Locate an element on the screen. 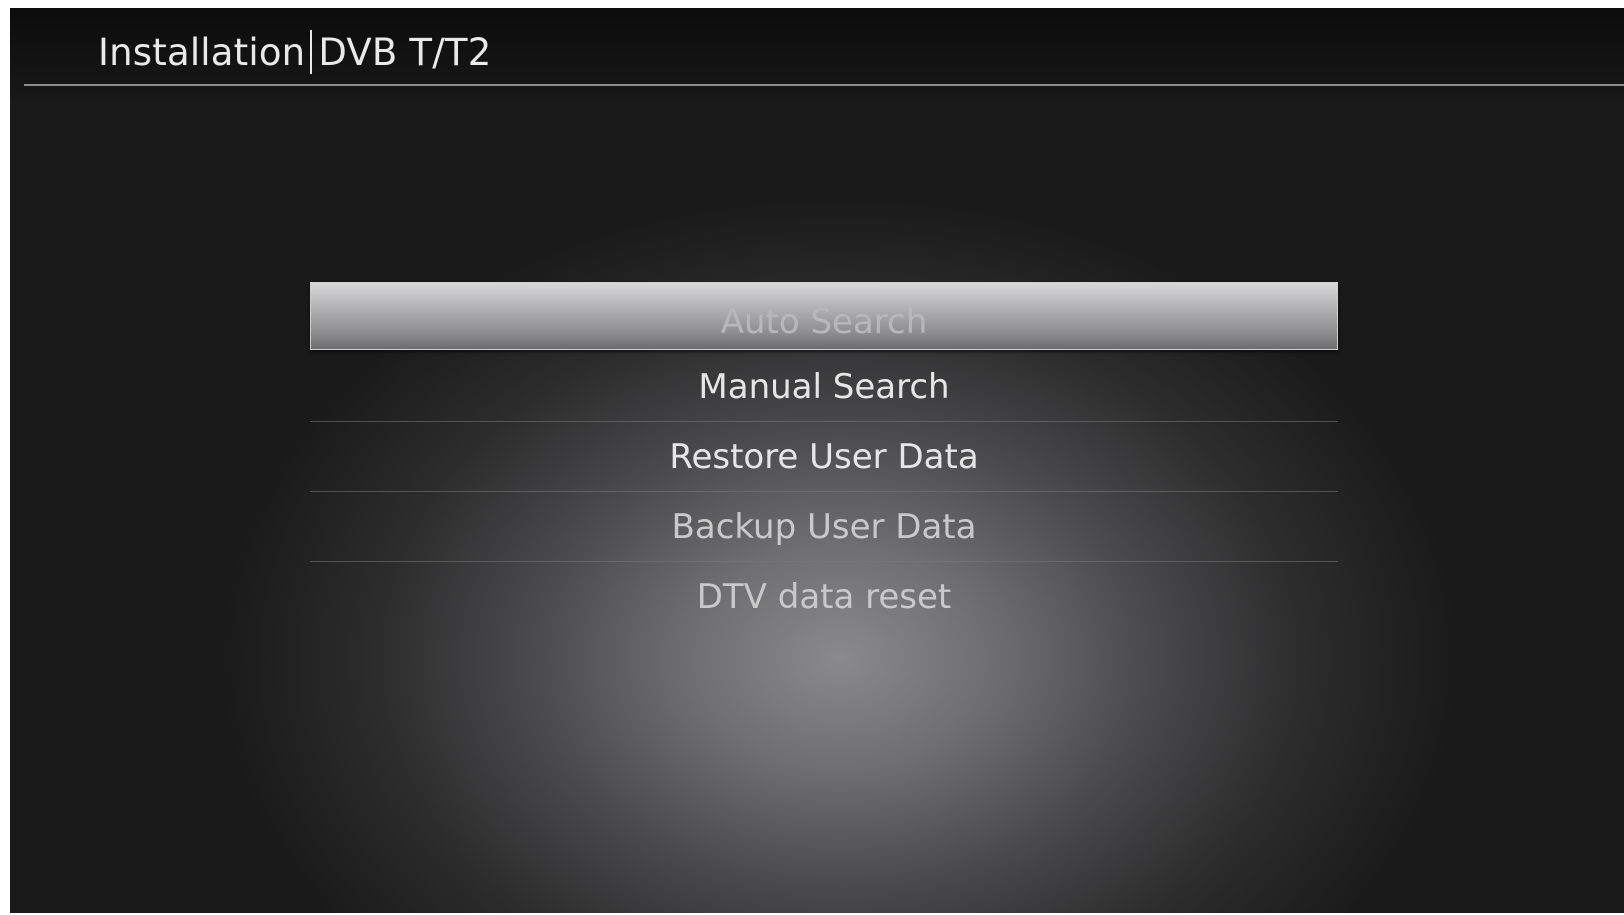  menu-item-label: Restore User Data is located at coordinates (824, 456).